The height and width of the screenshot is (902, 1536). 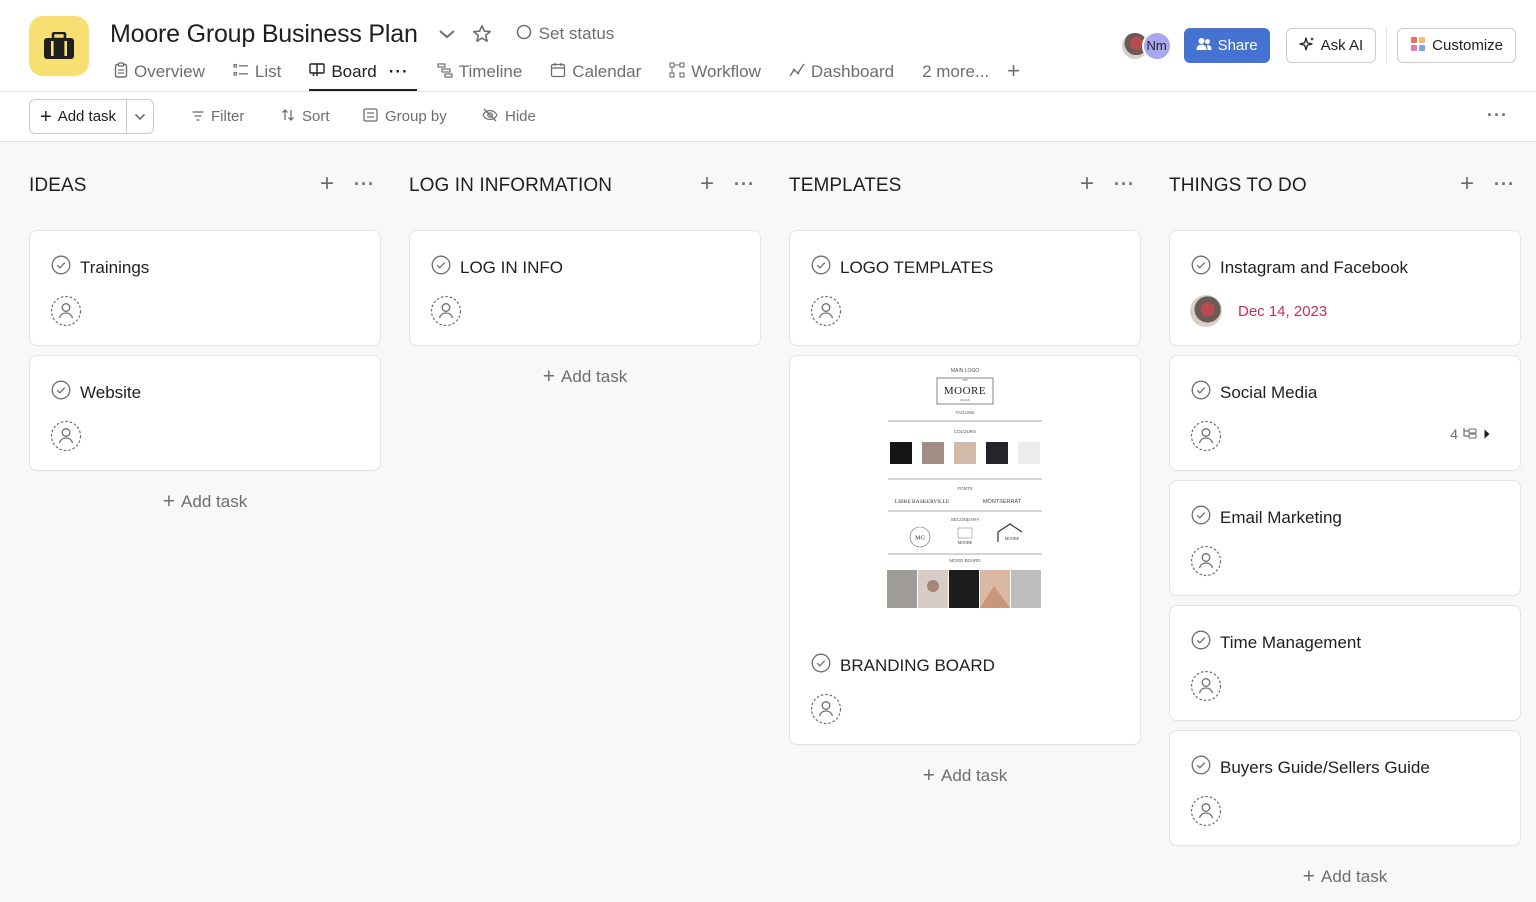 What do you see at coordinates (1013, 72) in the screenshot?
I see `add-tab-plus-icon: +` at bounding box center [1013, 72].